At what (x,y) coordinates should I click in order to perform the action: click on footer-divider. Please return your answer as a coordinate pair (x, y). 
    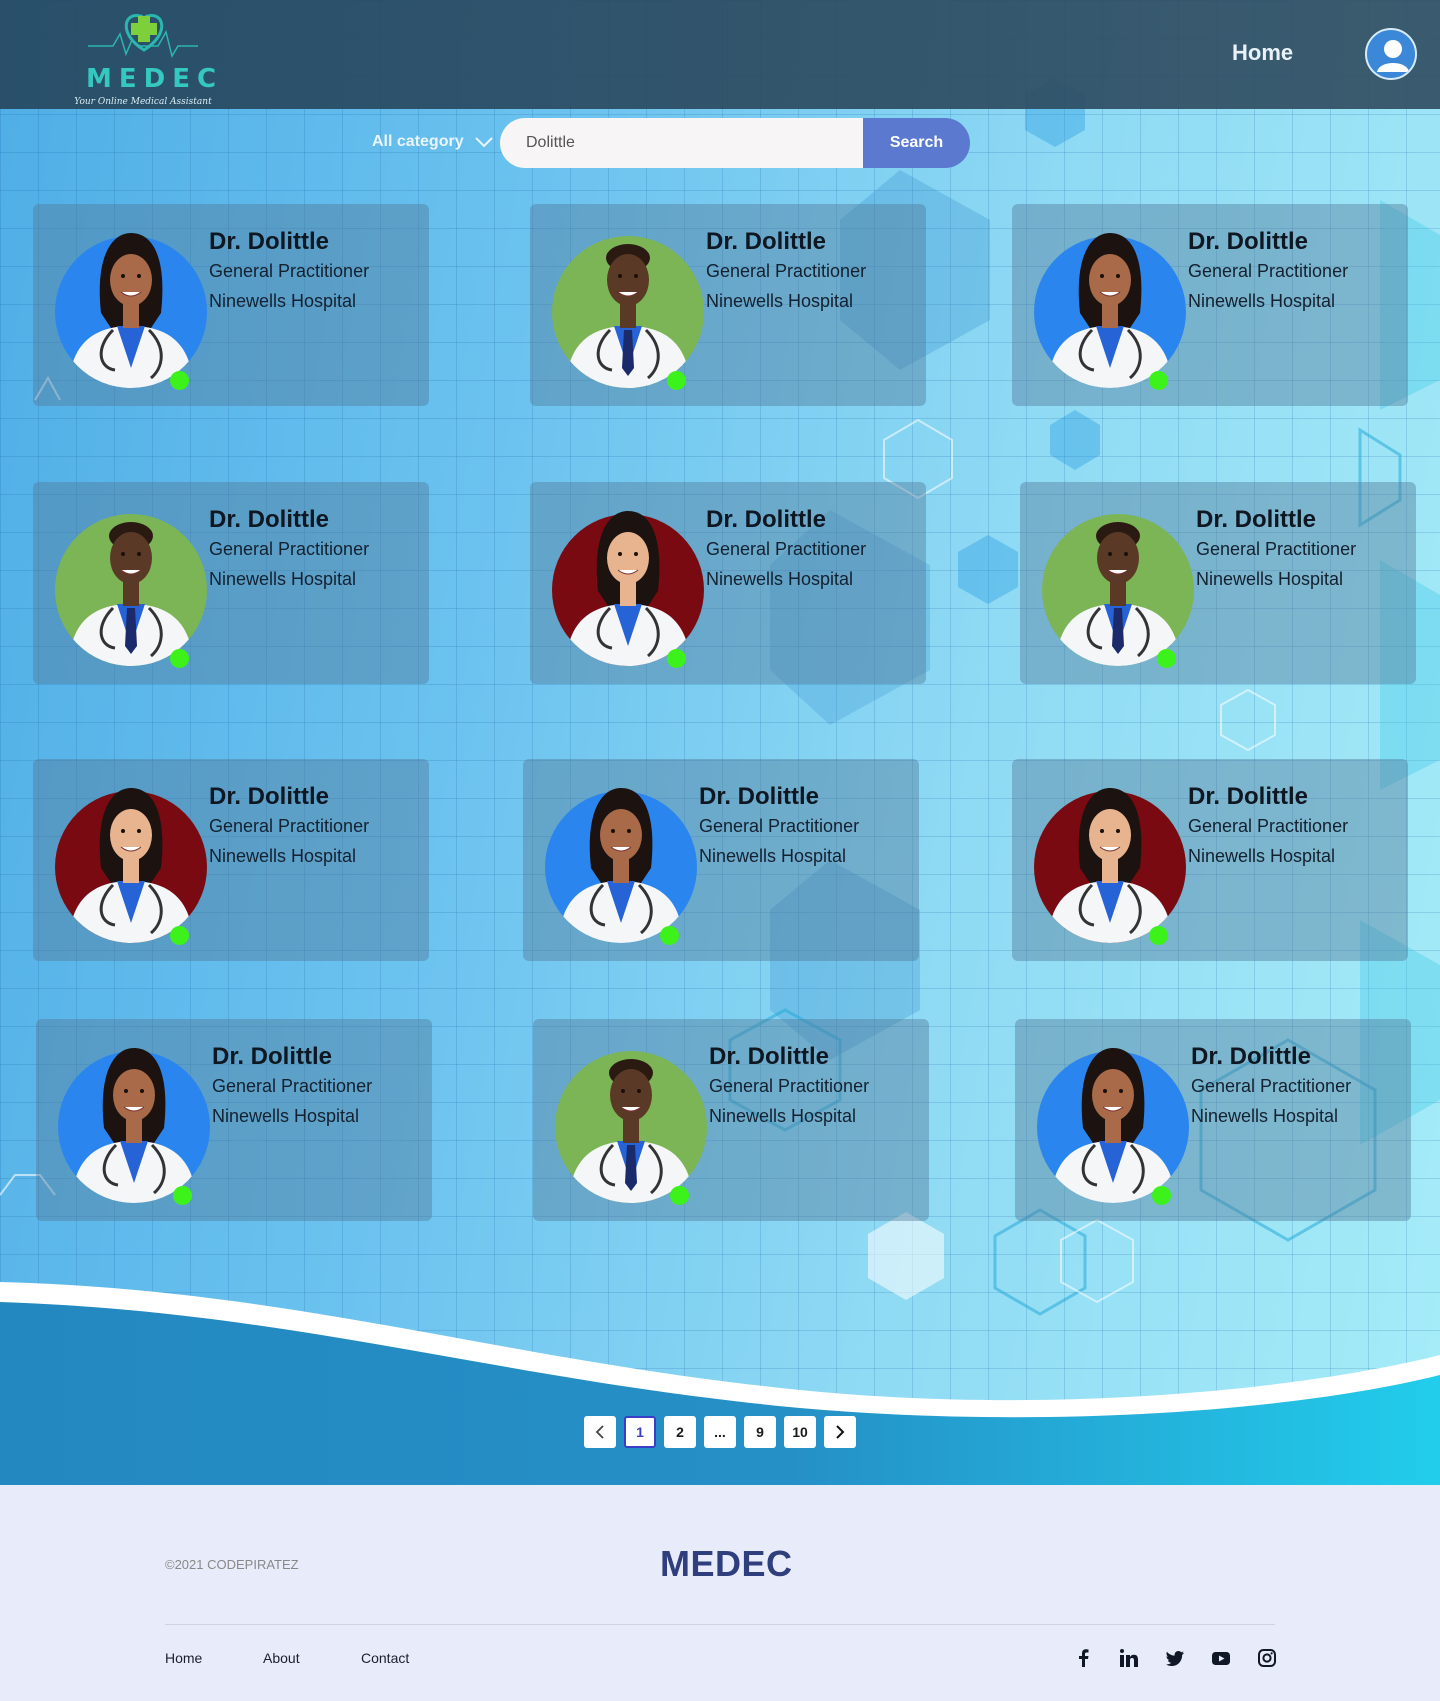
    Looking at the image, I should click on (720, 1624).